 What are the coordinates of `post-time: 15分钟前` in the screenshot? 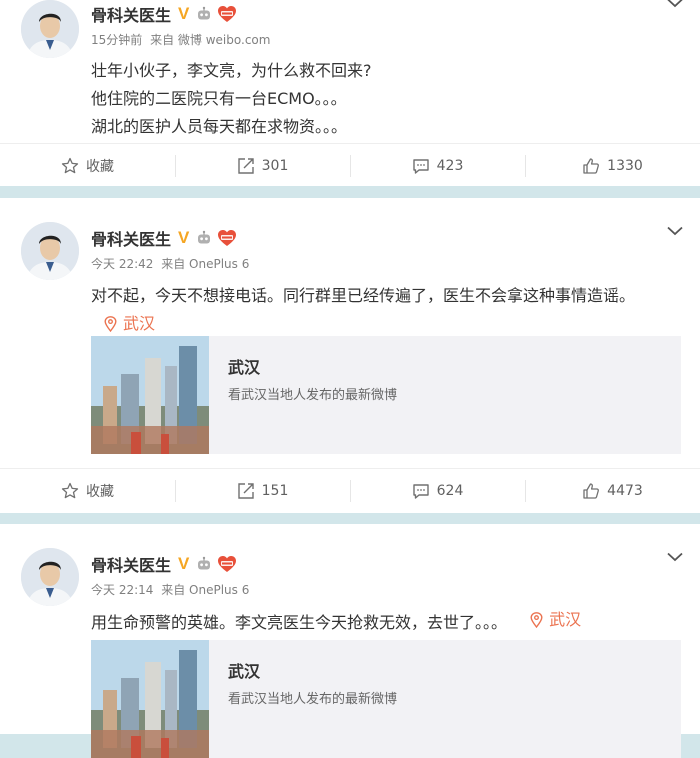 It's located at (116, 40).